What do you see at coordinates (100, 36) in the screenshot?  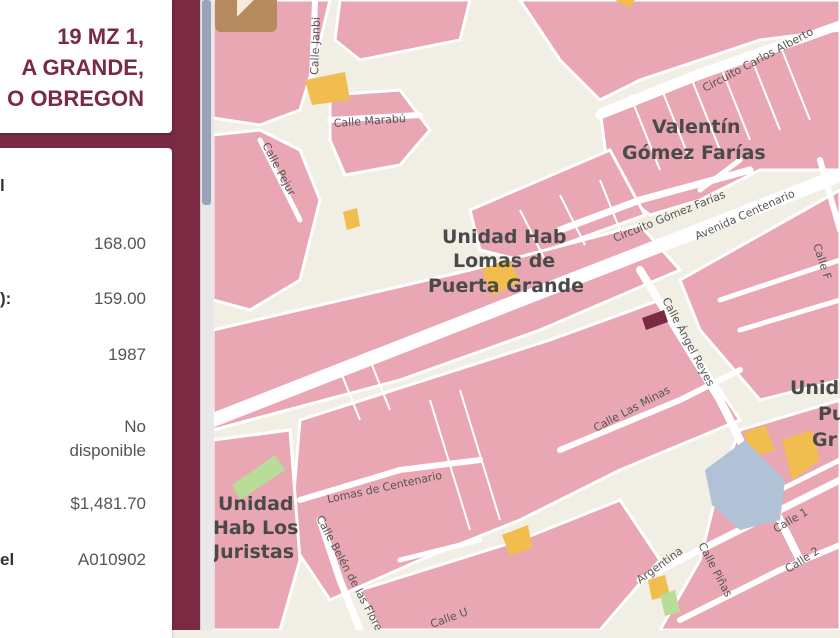 I see `address-line-1: 19 MZ 1,` at bounding box center [100, 36].